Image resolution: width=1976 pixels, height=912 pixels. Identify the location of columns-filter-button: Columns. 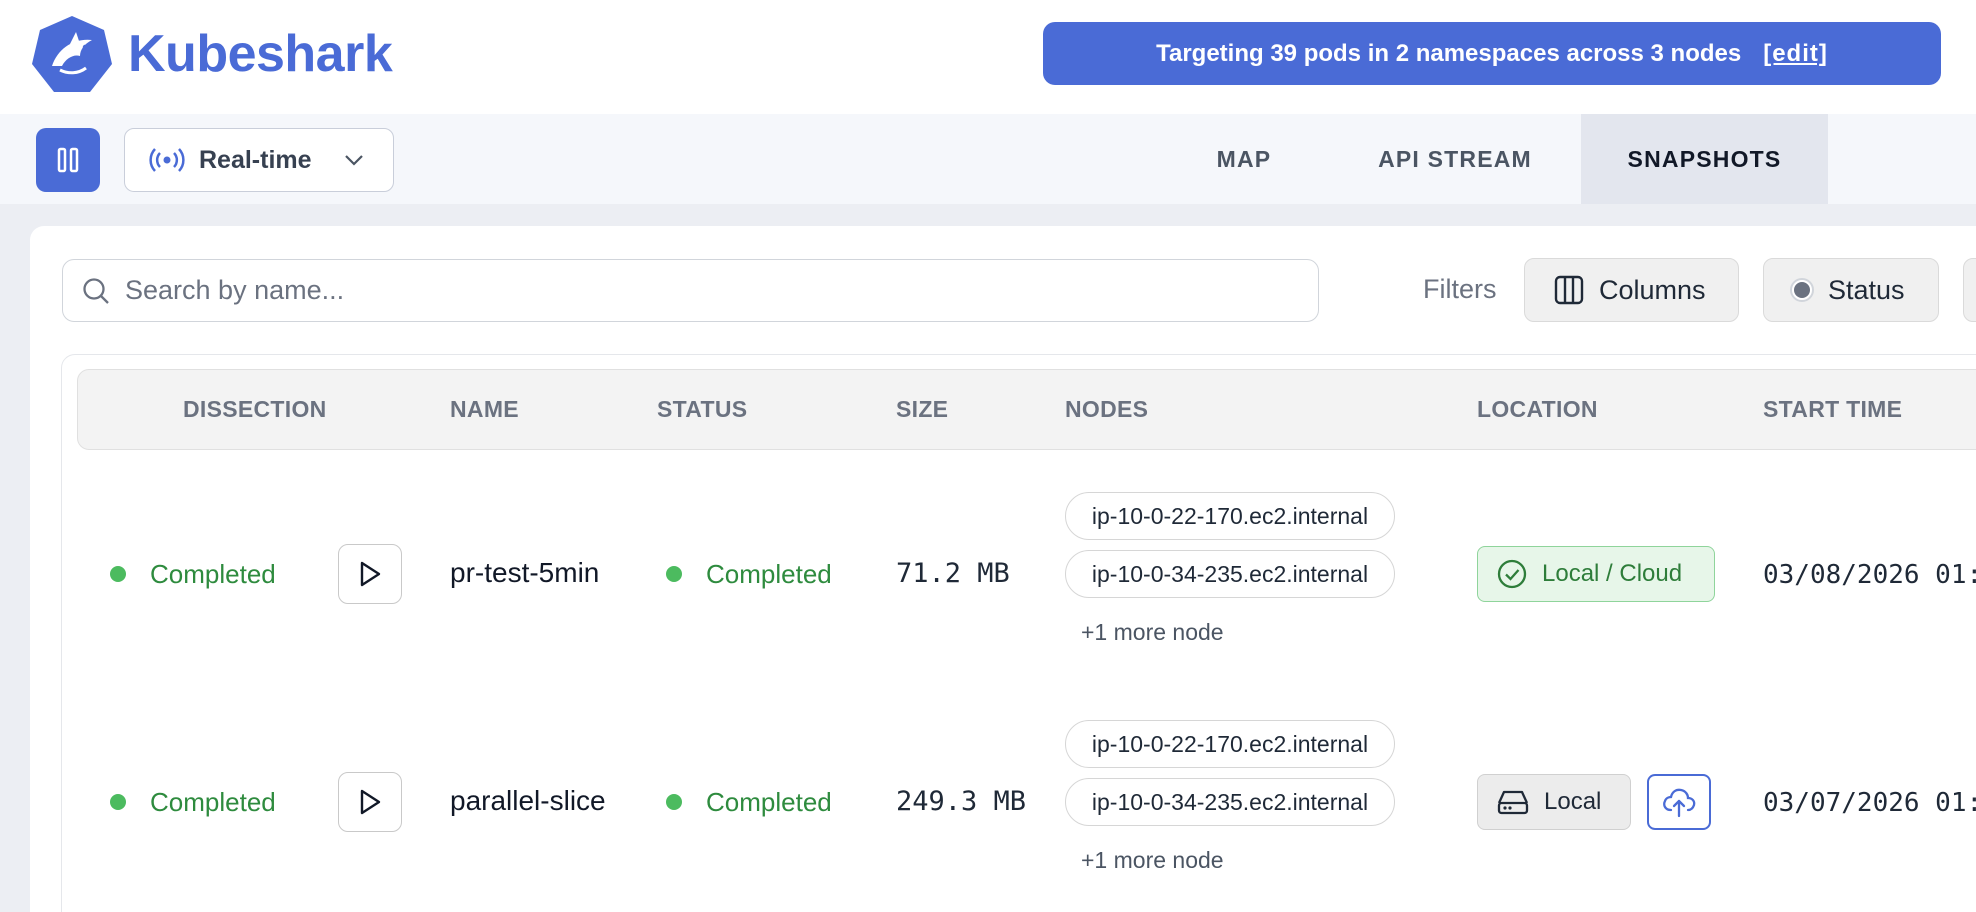
(1631, 290).